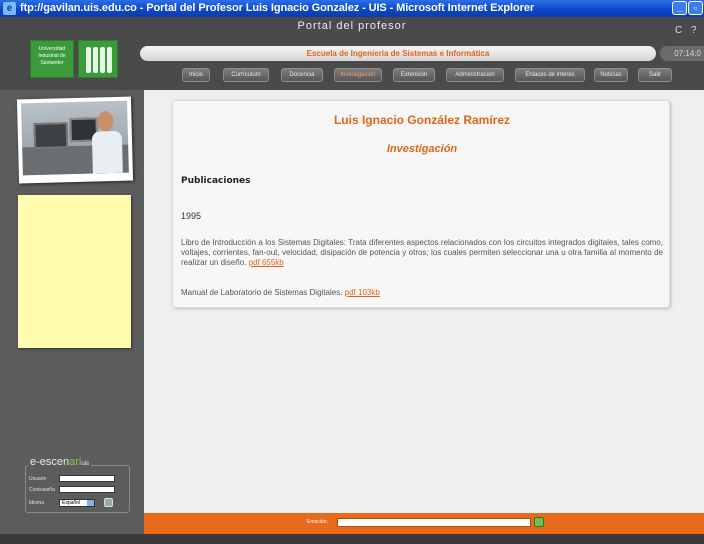  I want to click on footer-bar: Emoción:, so click(424, 523).